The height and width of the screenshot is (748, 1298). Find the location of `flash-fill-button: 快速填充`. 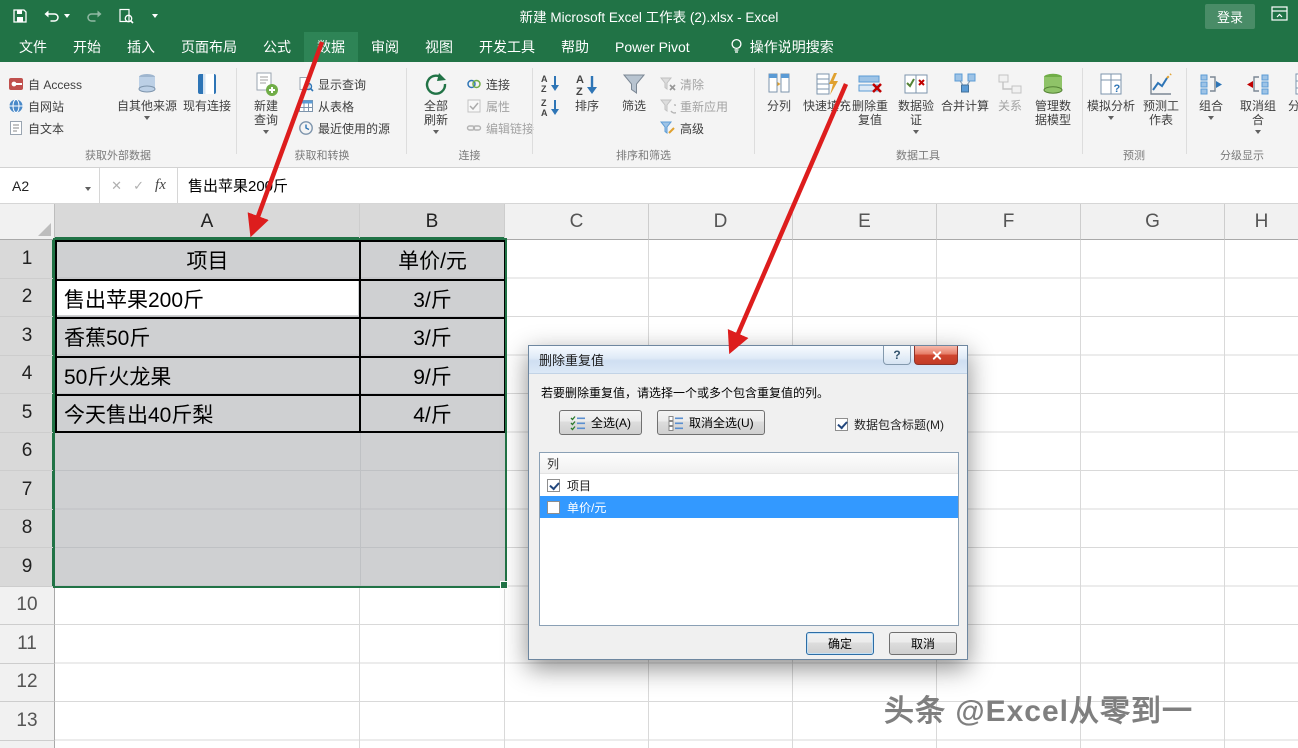

flash-fill-button: 快速填充 is located at coordinates (827, 91).